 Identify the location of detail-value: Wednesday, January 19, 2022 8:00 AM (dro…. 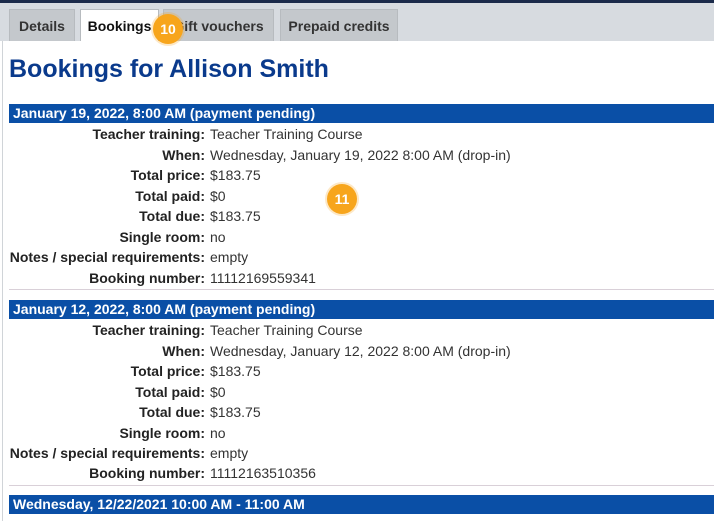
(360, 155).